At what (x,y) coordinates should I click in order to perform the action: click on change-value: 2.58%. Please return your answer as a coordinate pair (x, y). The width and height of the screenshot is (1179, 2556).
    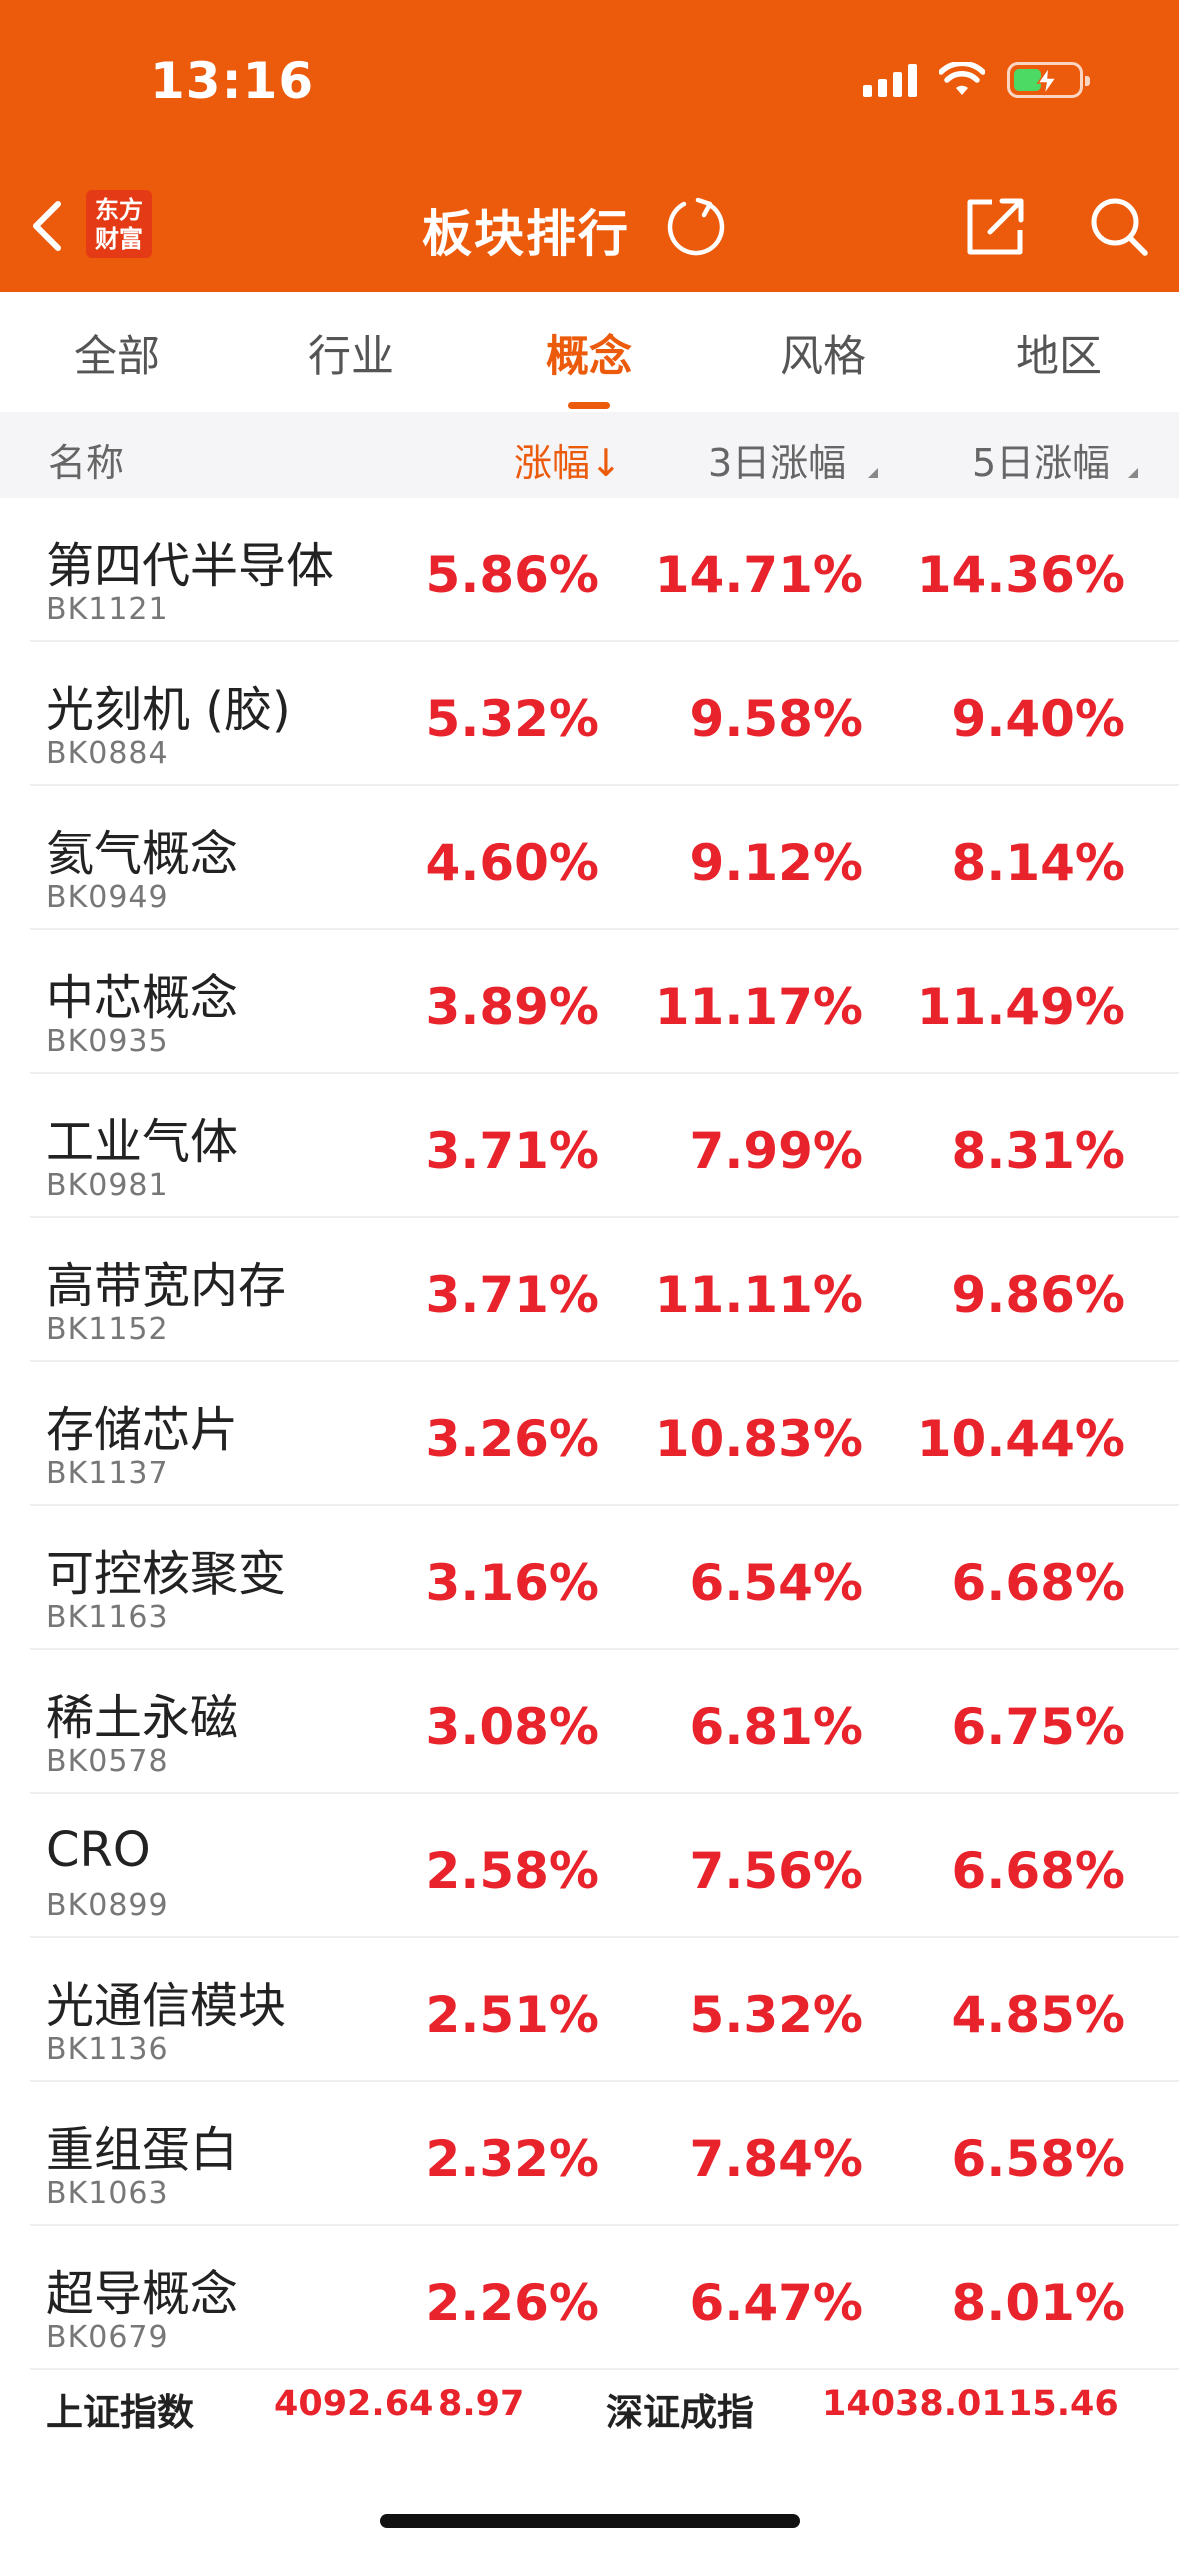
    Looking at the image, I should click on (512, 1871).